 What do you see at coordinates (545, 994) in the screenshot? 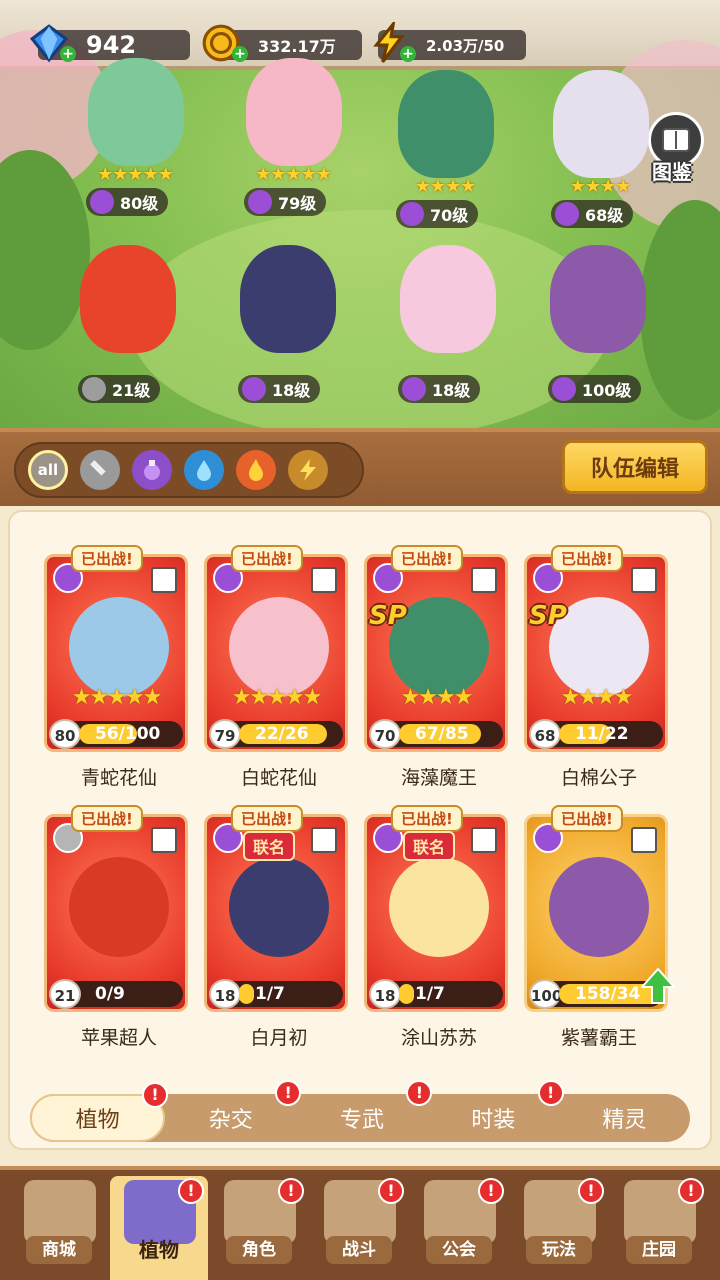
I see `card-level: 100` at bounding box center [545, 994].